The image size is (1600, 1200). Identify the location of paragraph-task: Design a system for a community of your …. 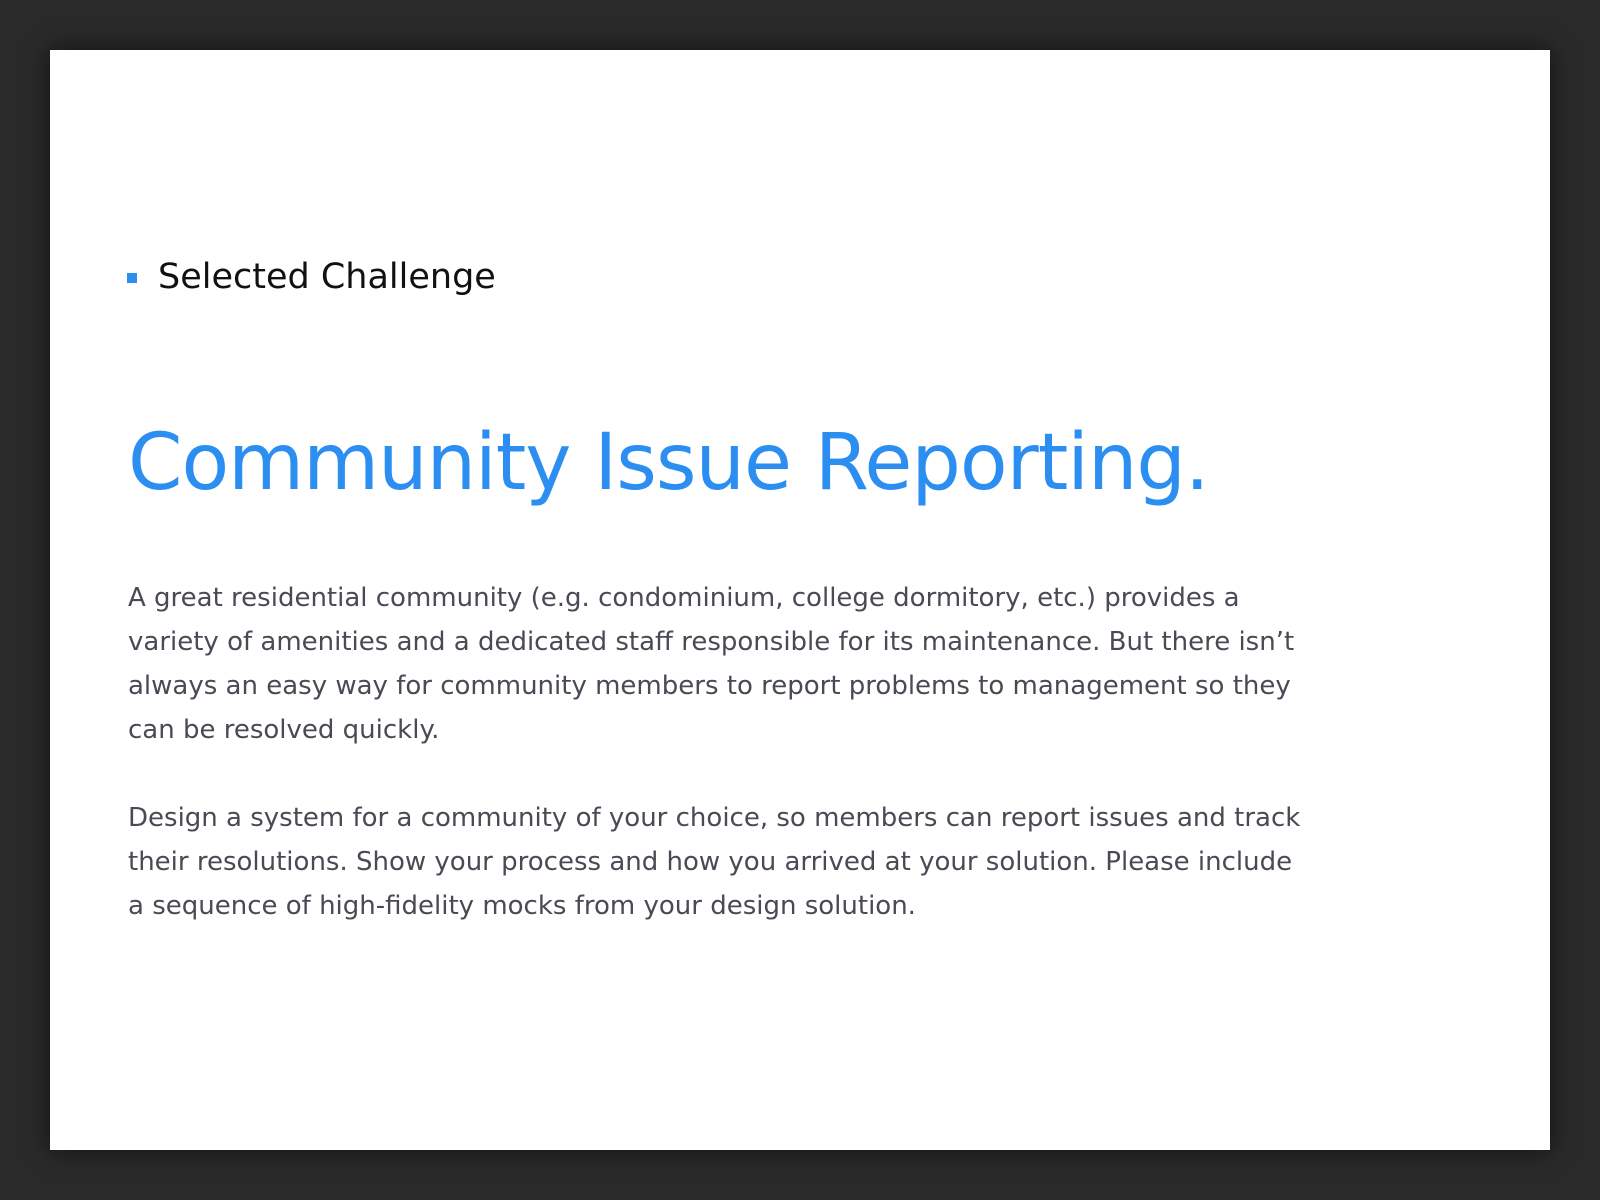
(714, 862).